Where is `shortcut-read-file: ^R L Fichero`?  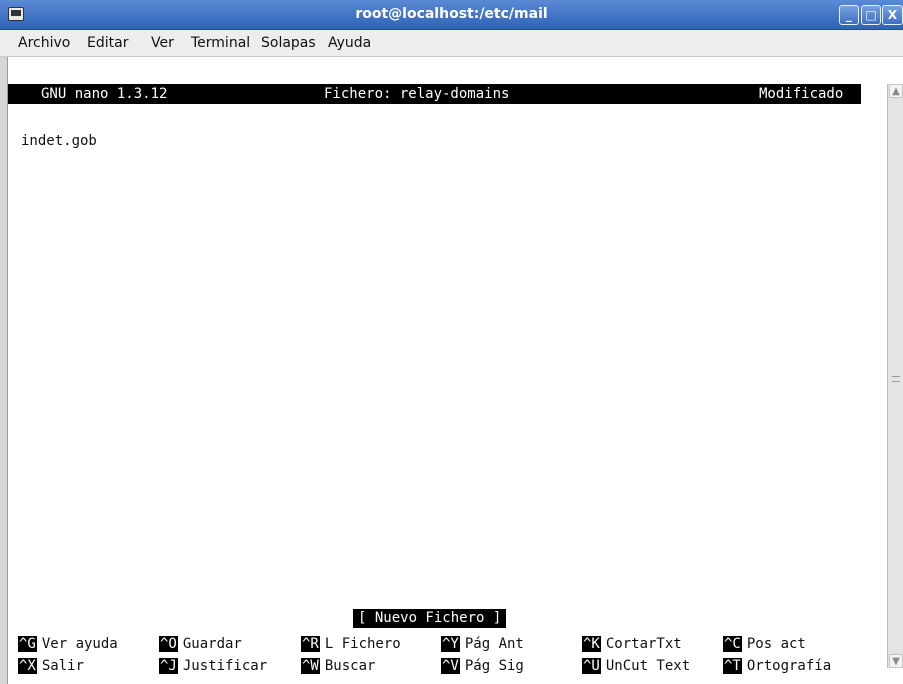
shortcut-read-file: ^R L Fichero is located at coordinates (351, 644).